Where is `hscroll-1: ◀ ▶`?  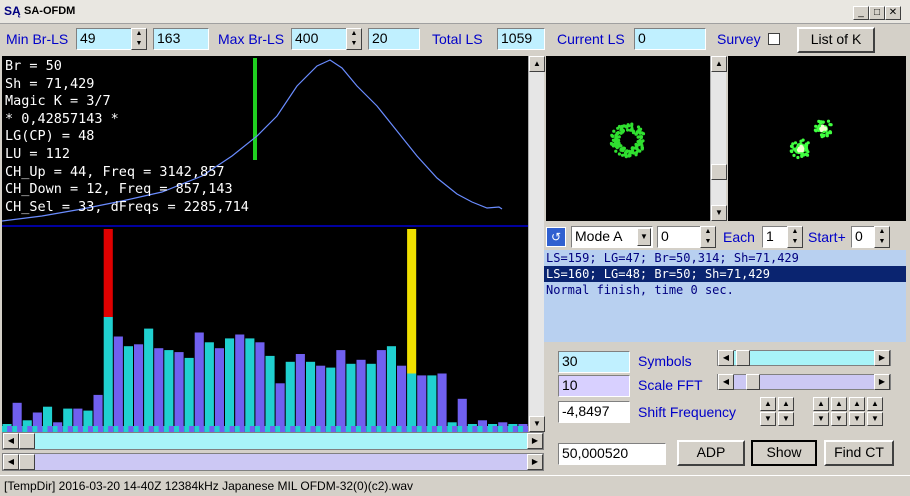 hscroll-1: ◀ ▶ is located at coordinates (273, 441).